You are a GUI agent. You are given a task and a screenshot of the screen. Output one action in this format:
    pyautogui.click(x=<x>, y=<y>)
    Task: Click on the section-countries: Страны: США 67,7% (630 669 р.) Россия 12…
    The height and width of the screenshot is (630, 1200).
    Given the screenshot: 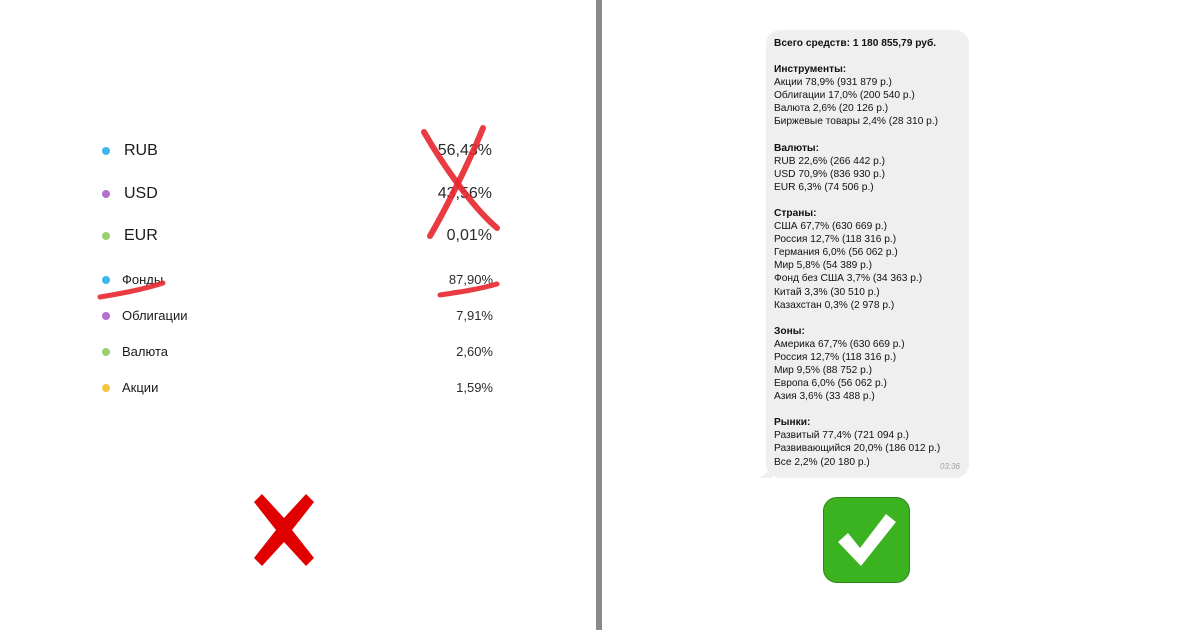 What is the action you would take?
    pyautogui.click(x=871, y=259)
    